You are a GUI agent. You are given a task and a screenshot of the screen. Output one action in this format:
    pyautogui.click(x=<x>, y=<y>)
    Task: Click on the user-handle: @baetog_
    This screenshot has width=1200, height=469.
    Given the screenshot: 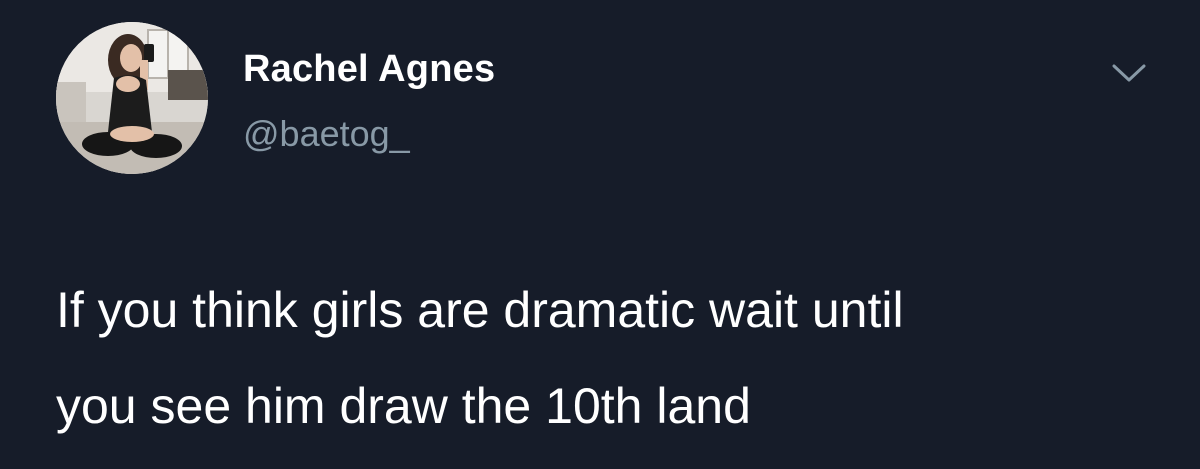 What is the action you would take?
    pyautogui.click(x=326, y=134)
    